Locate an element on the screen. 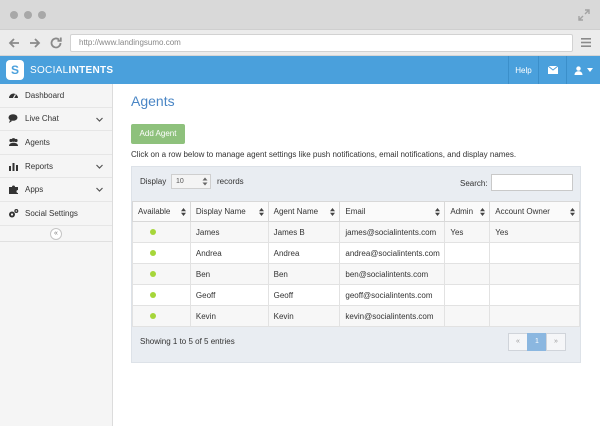 Image resolution: width=600 pixels, height=426 pixels. sidebar-collapse-row: « is located at coordinates (56, 234).